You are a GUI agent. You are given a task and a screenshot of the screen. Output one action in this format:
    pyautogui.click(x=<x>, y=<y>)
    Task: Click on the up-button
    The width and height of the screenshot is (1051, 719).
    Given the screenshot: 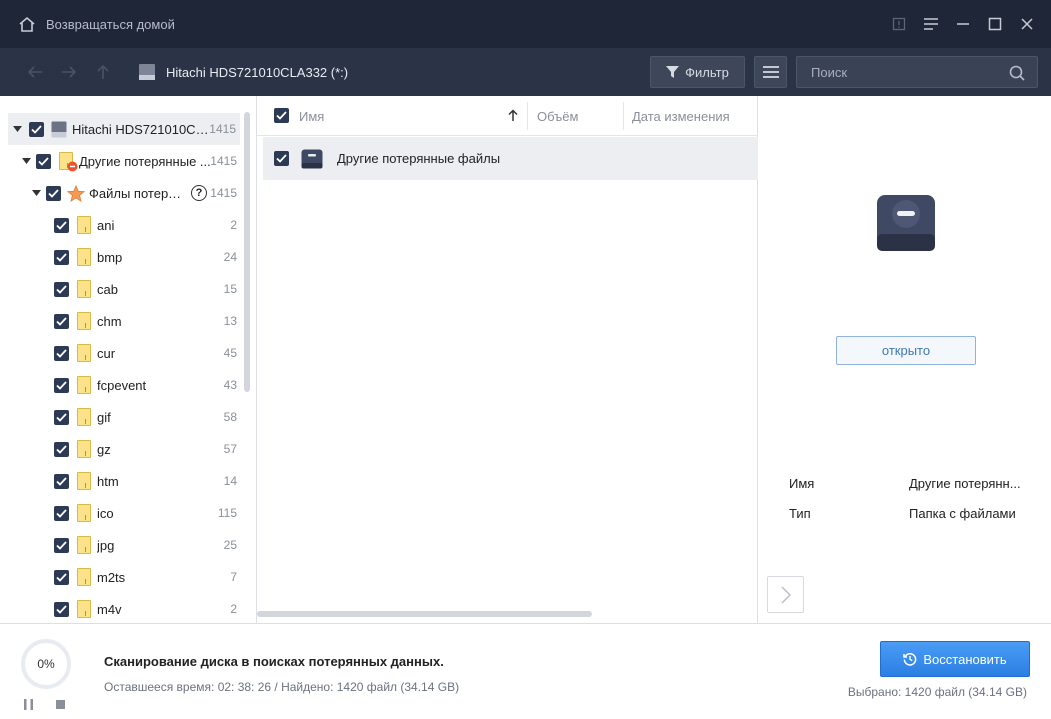 What is the action you would take?
    pyautogui.click(x=103, y=72)
    